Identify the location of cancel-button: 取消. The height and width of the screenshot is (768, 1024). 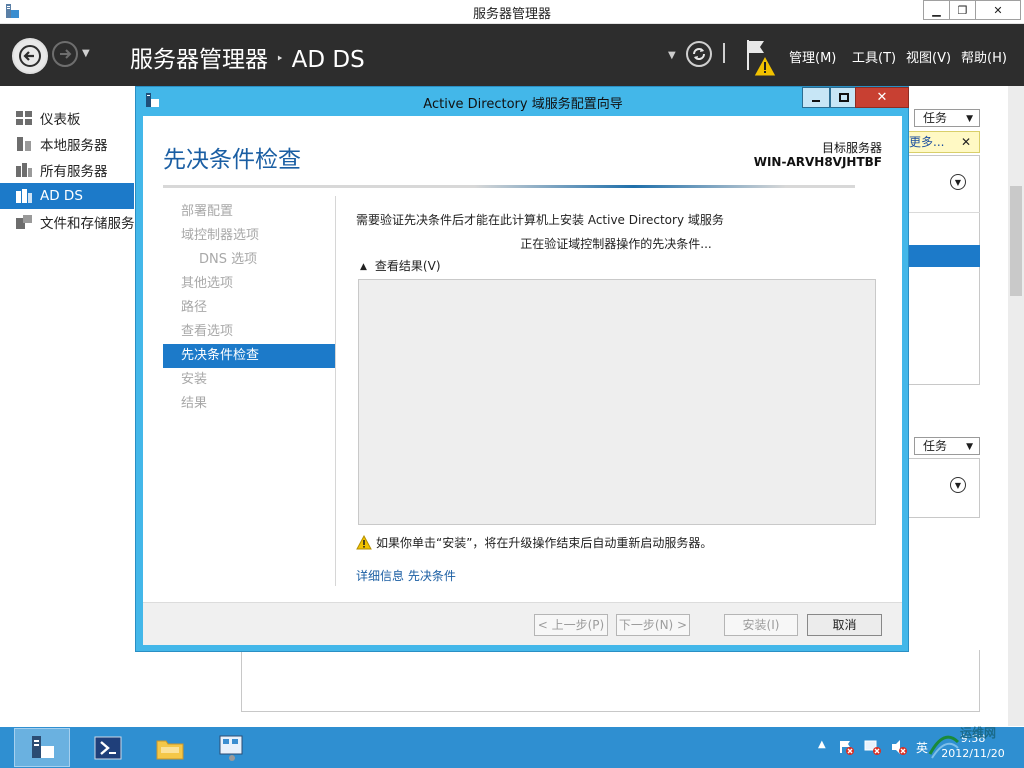
(844, 625).